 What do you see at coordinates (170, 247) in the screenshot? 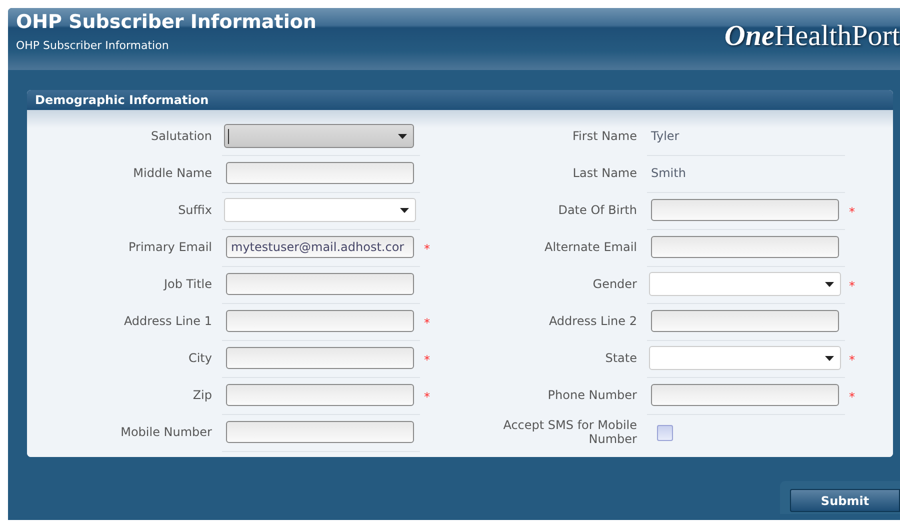
I see `field-label: Primary Email` at bounding box center [170, 247].